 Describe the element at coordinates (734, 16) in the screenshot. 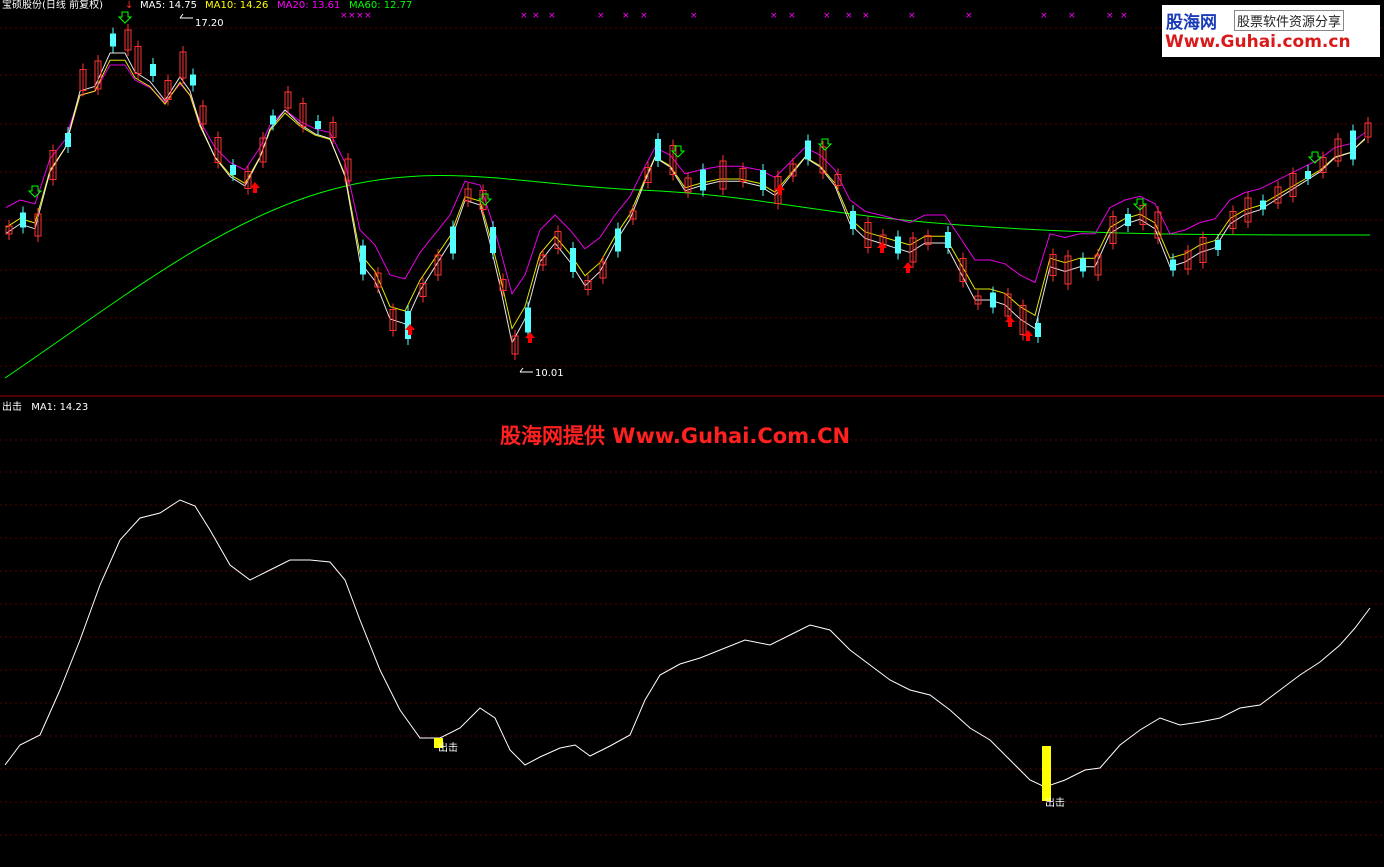

I see `x-markers: × × × × × × × × × × × × × × × × × × × × × ×` at that location.